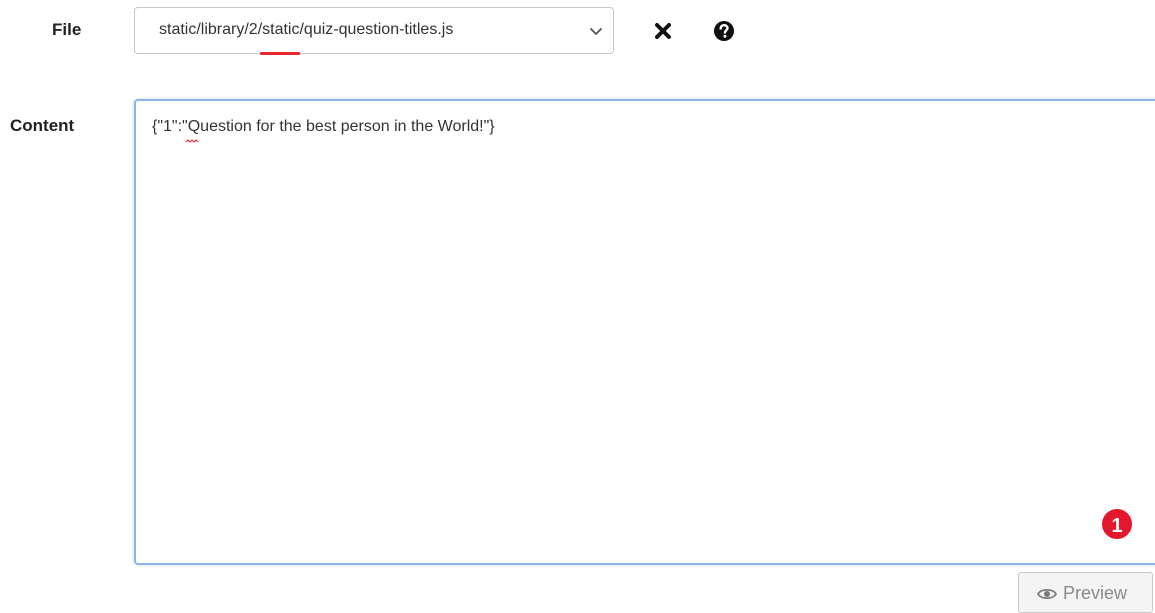  I want to click on question-circle-icon, so click(724, 31).